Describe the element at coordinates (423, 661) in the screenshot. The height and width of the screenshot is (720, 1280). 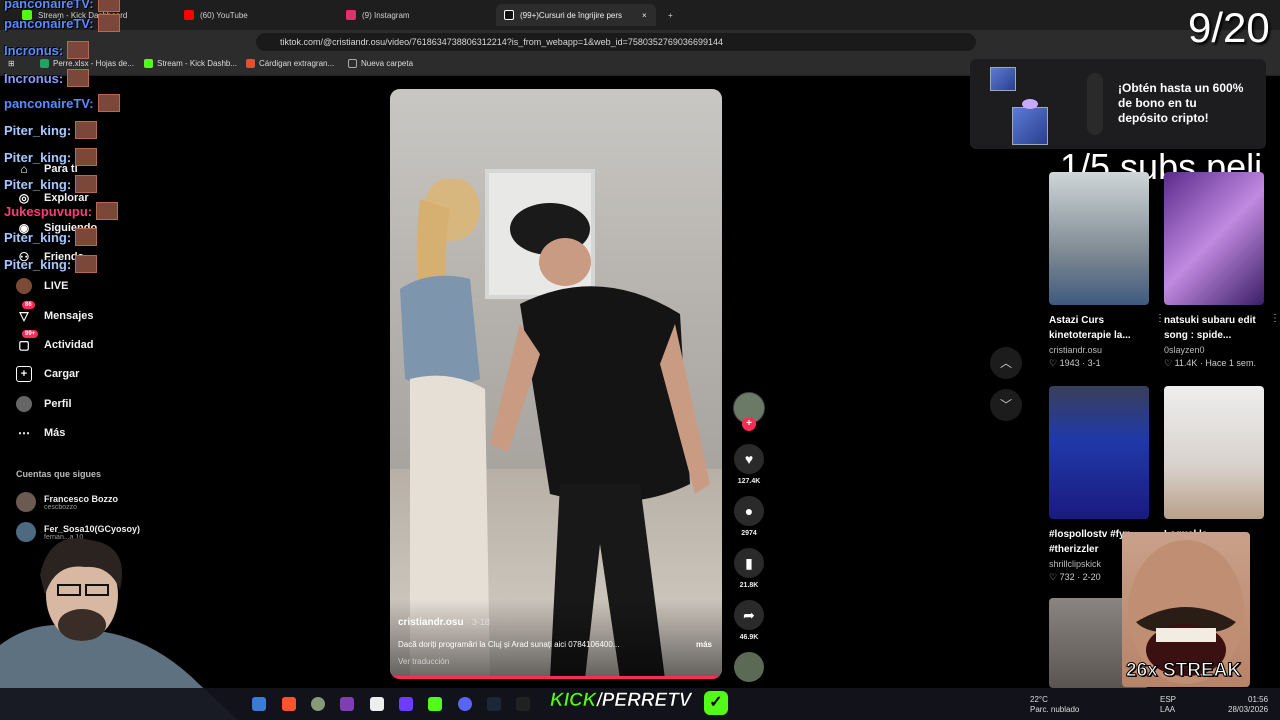
I see `translate-link: Ver traducción` at that location.